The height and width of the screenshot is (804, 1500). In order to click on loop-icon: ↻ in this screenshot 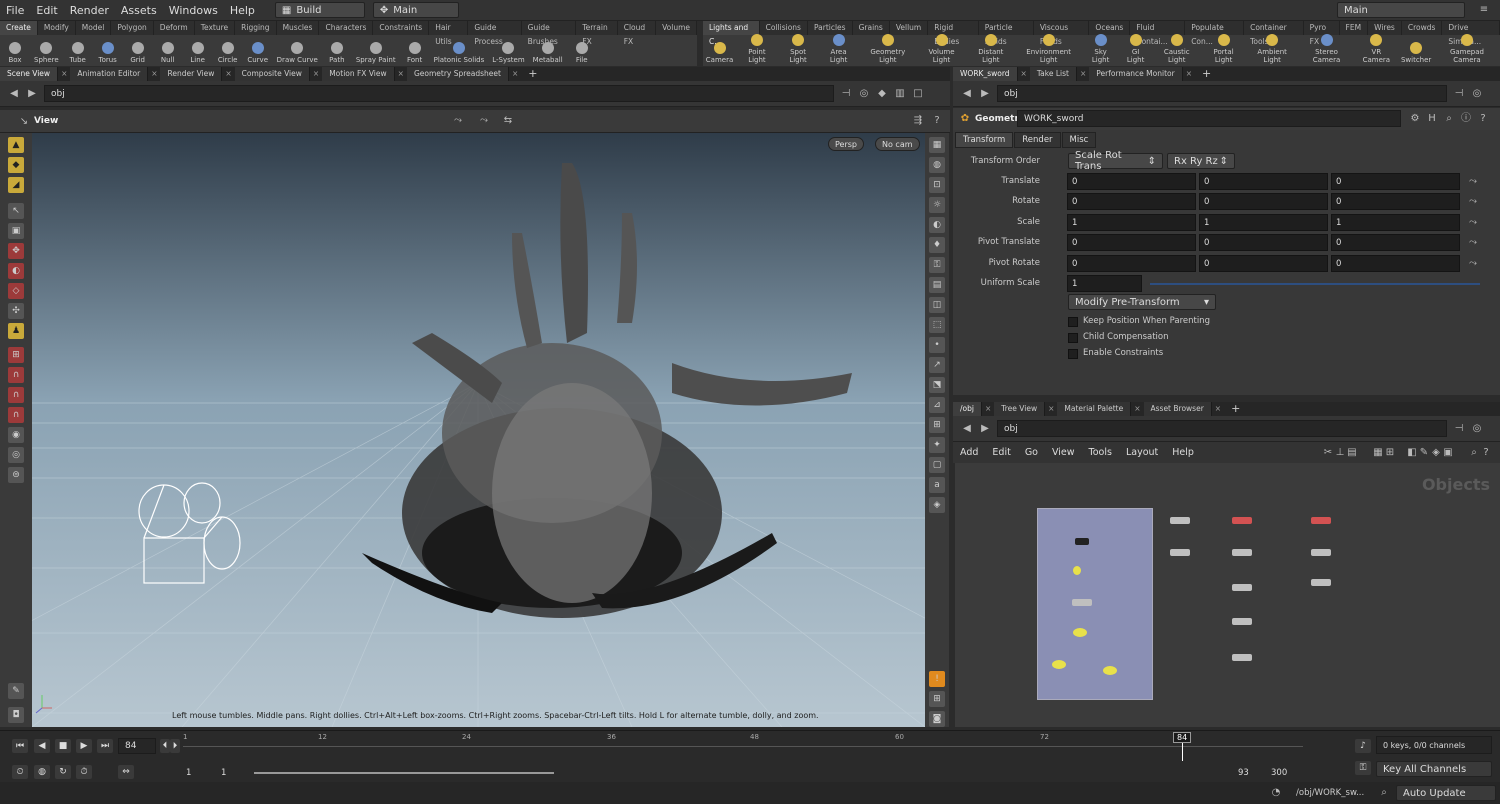, I will do `click(63, 772)`.